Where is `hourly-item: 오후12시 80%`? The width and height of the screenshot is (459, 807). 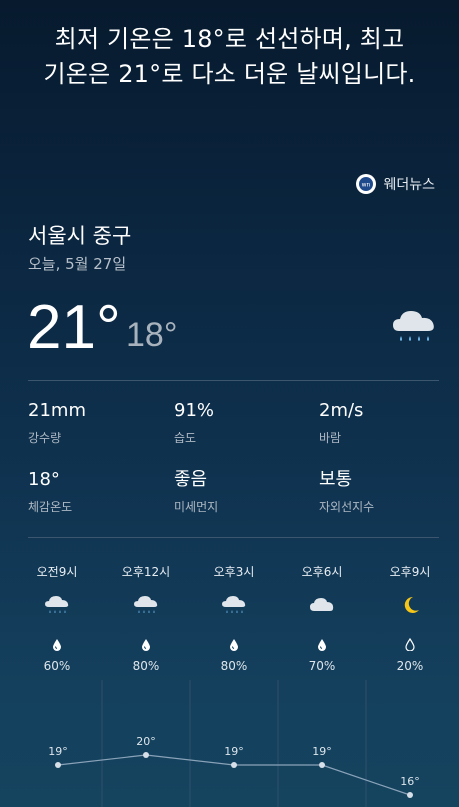 hourly-item: 오후12시 80% is located at coordinates (146, 618).